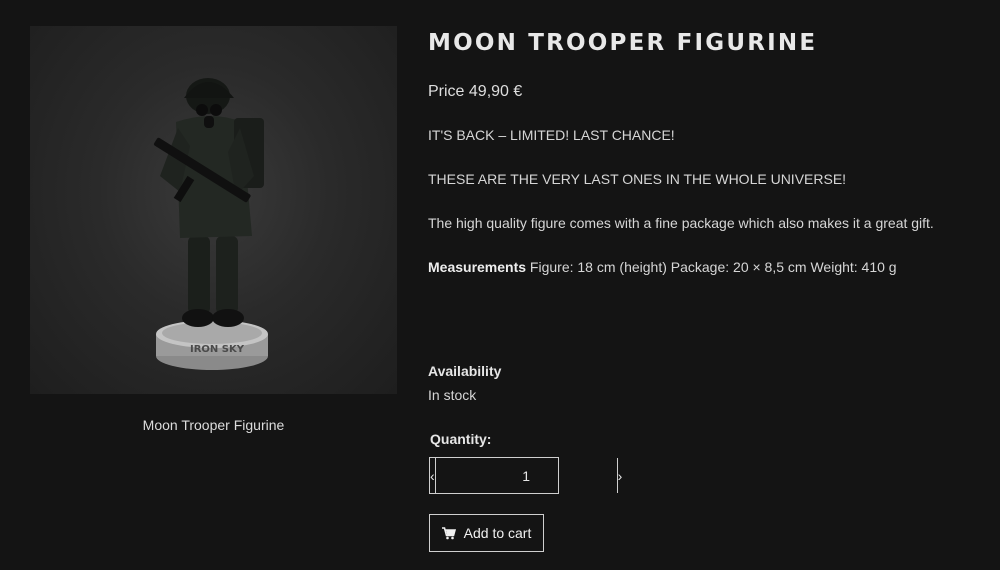  Describe the element at coordinates (211, 224) in the screenshot. I see `figurine-illustration: IRON SKY` at that location.